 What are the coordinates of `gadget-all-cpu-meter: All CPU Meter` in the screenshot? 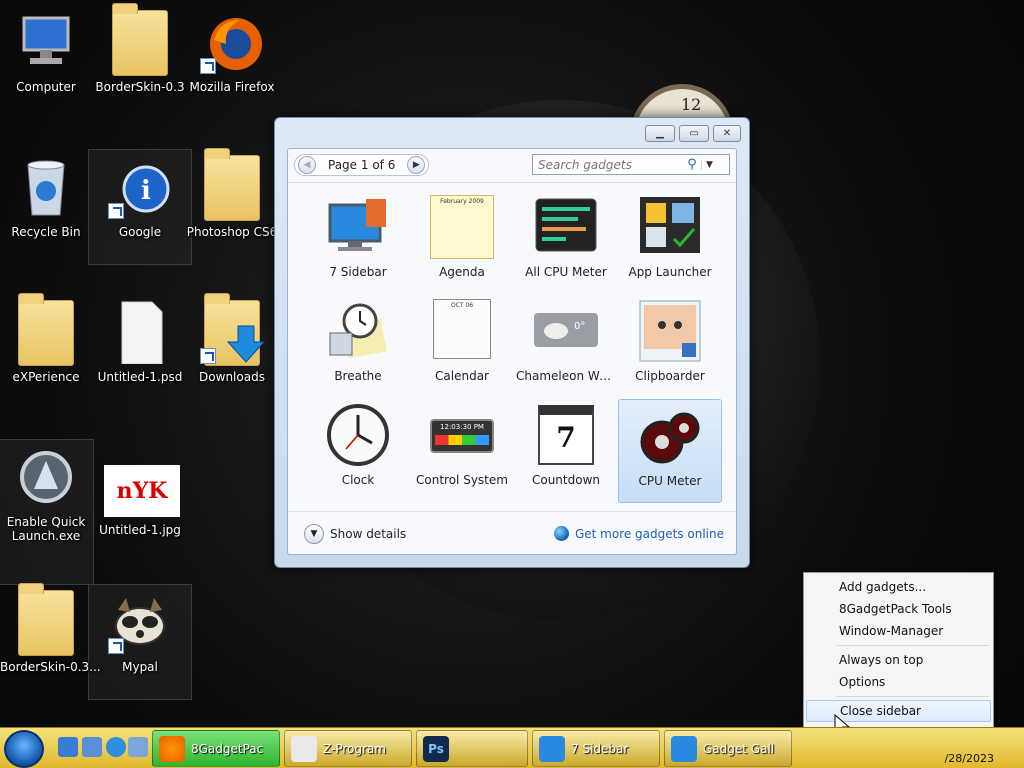 It's located at (566, 243).